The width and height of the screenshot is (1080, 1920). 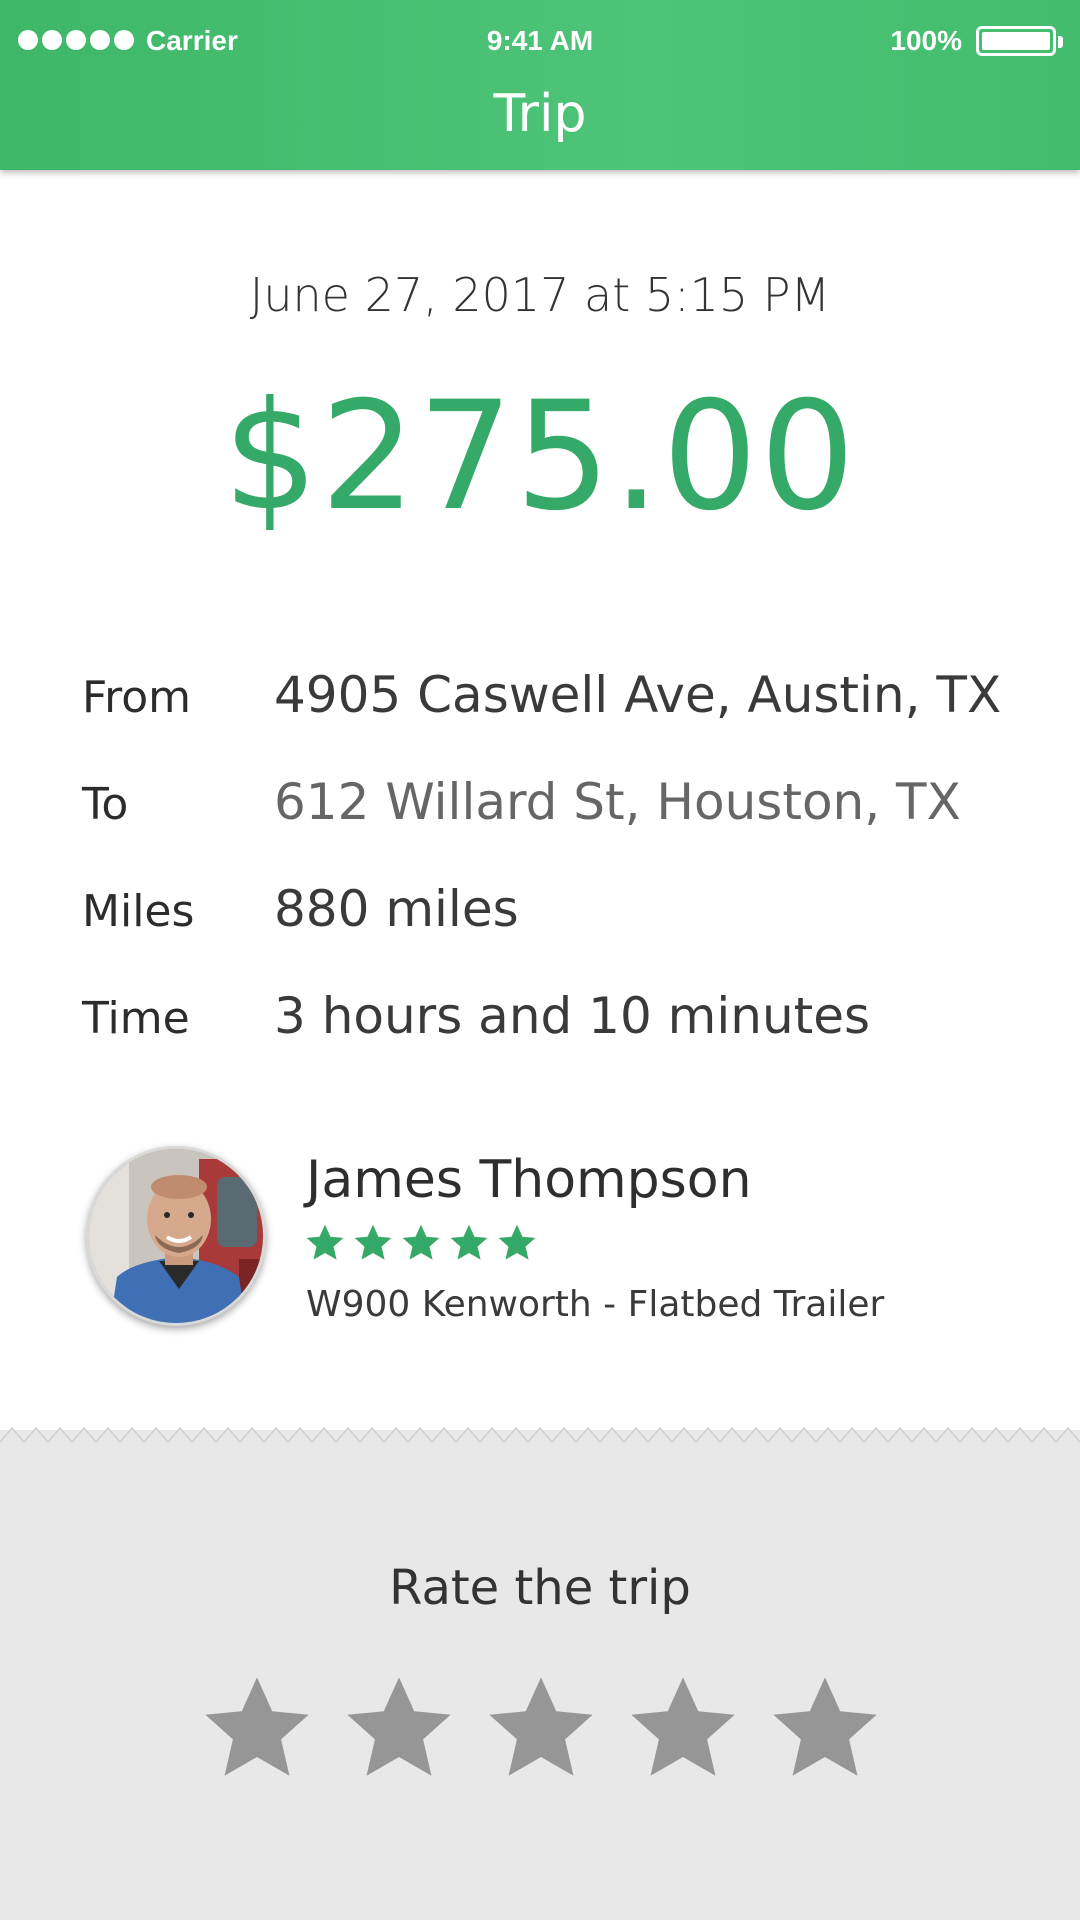 I want to click on header-bar: Carrier 9:41 AM 100% Trip, so click(x=540, y=85).